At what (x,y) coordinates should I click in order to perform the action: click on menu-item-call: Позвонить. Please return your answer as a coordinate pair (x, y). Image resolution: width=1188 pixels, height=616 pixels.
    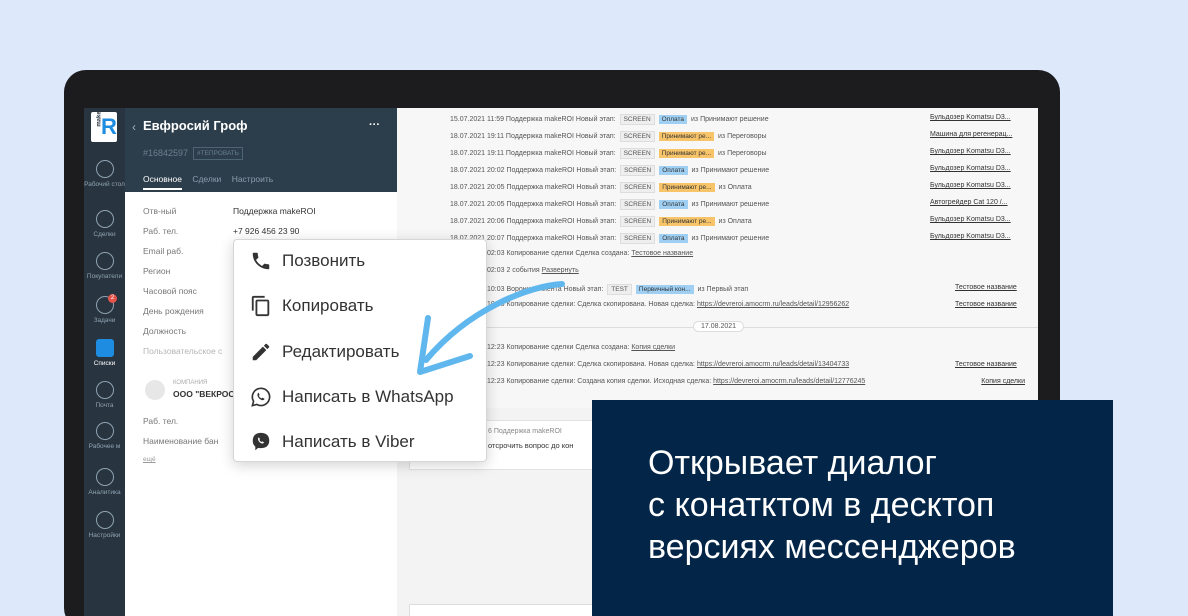
    Looking at the image, I should click on (307, 261).